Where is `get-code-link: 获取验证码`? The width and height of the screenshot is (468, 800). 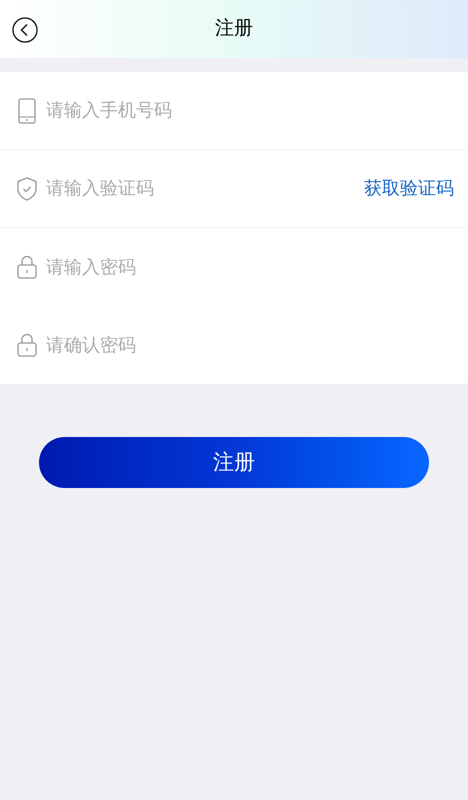
get-code-link: 获取验证码 is located at coordinates (409, 188).